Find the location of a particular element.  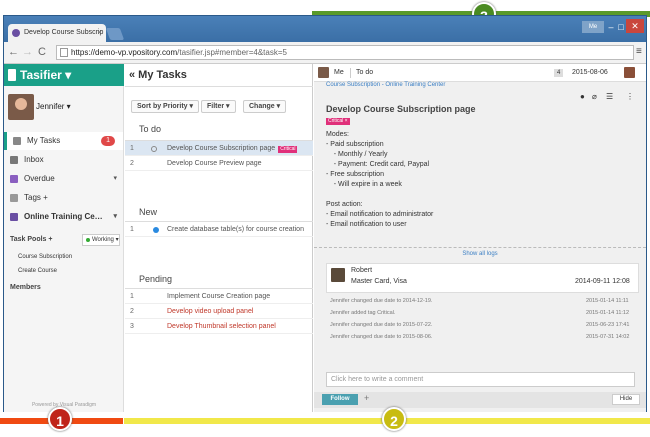

user-avatar is located at coordinates (21, 107).